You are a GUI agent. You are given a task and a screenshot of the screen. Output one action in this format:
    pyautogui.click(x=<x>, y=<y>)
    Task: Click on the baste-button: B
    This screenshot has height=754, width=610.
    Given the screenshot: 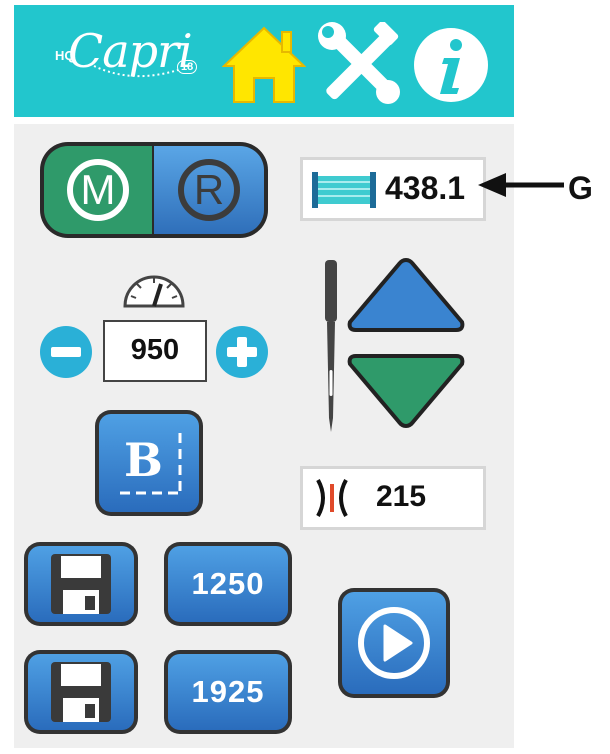 What is the action you would take?
    pyautogui.click(x=149, y=463)
    